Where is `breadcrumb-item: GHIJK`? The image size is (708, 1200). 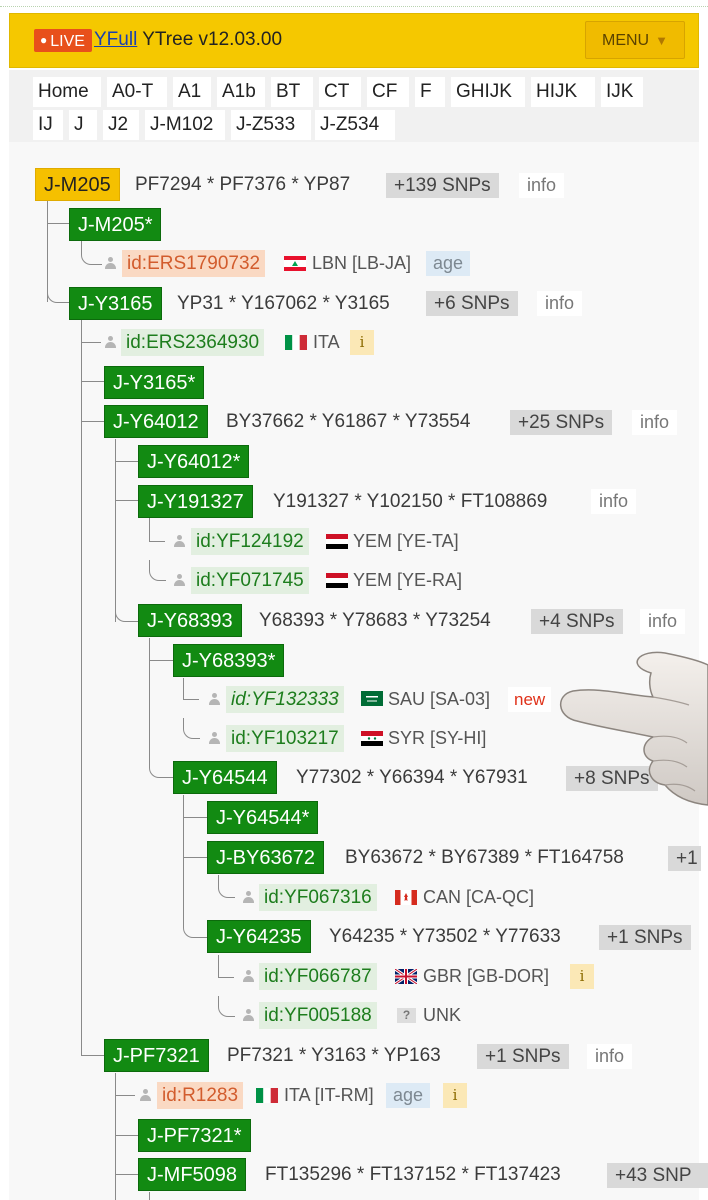 breadcrumb-item: GHIJK is located at coordinates (488, 92).